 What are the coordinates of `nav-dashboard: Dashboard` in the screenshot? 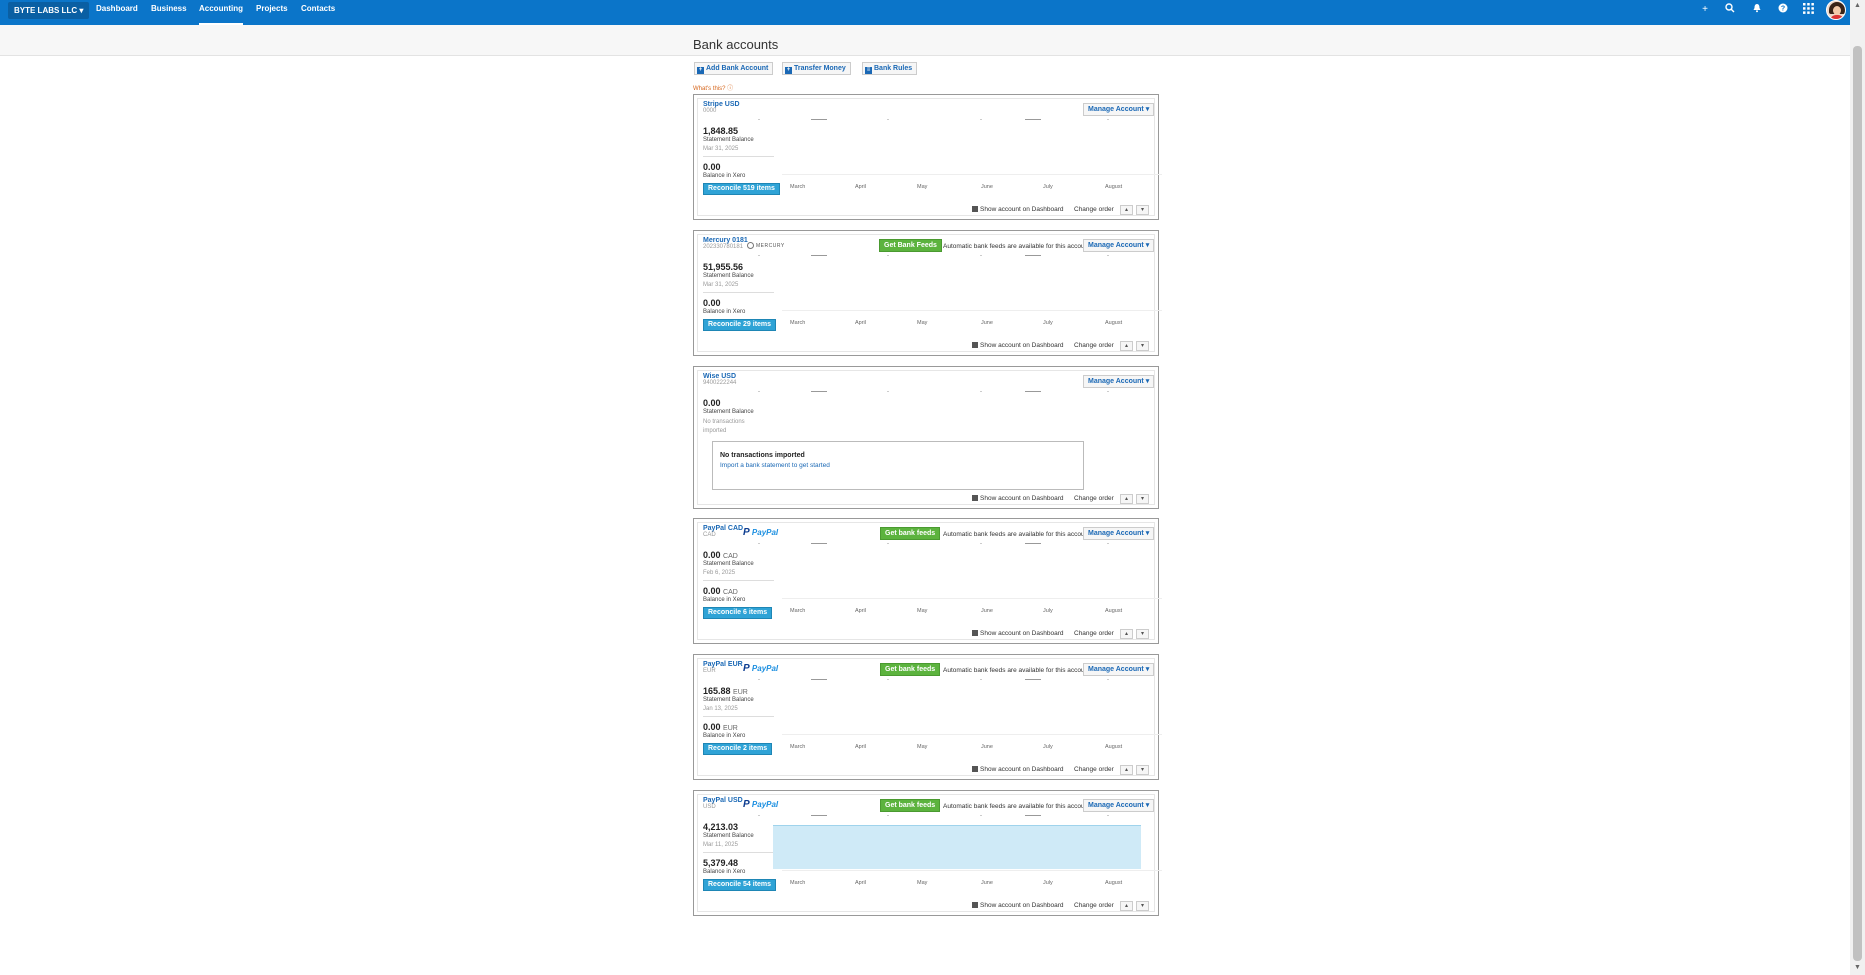 It's located at (117, 12).